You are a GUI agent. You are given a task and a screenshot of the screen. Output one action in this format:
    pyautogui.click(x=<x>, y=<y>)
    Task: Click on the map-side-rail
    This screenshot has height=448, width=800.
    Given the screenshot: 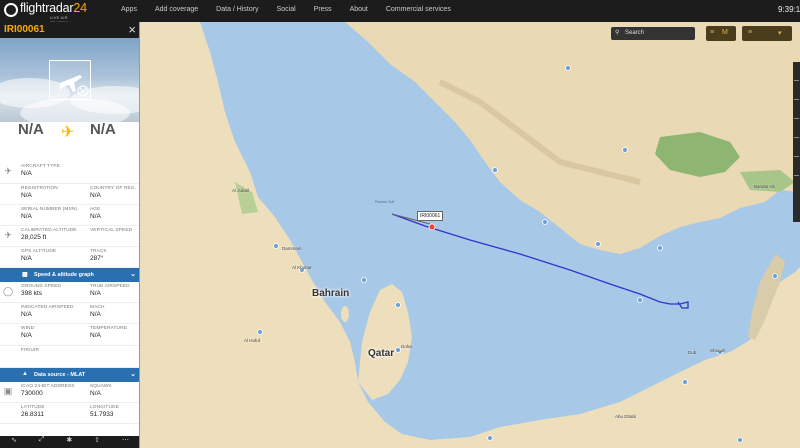 What is the action you would take?
    pyautogui.click(x=796, y=142)
    